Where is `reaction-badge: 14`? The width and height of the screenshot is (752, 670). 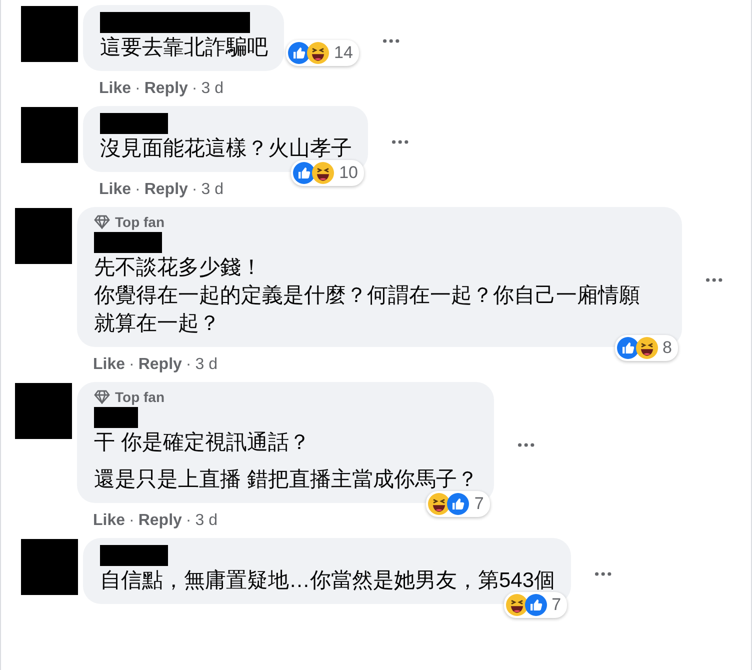
reaction-badge: 14 is located at coordinates (322, 53).